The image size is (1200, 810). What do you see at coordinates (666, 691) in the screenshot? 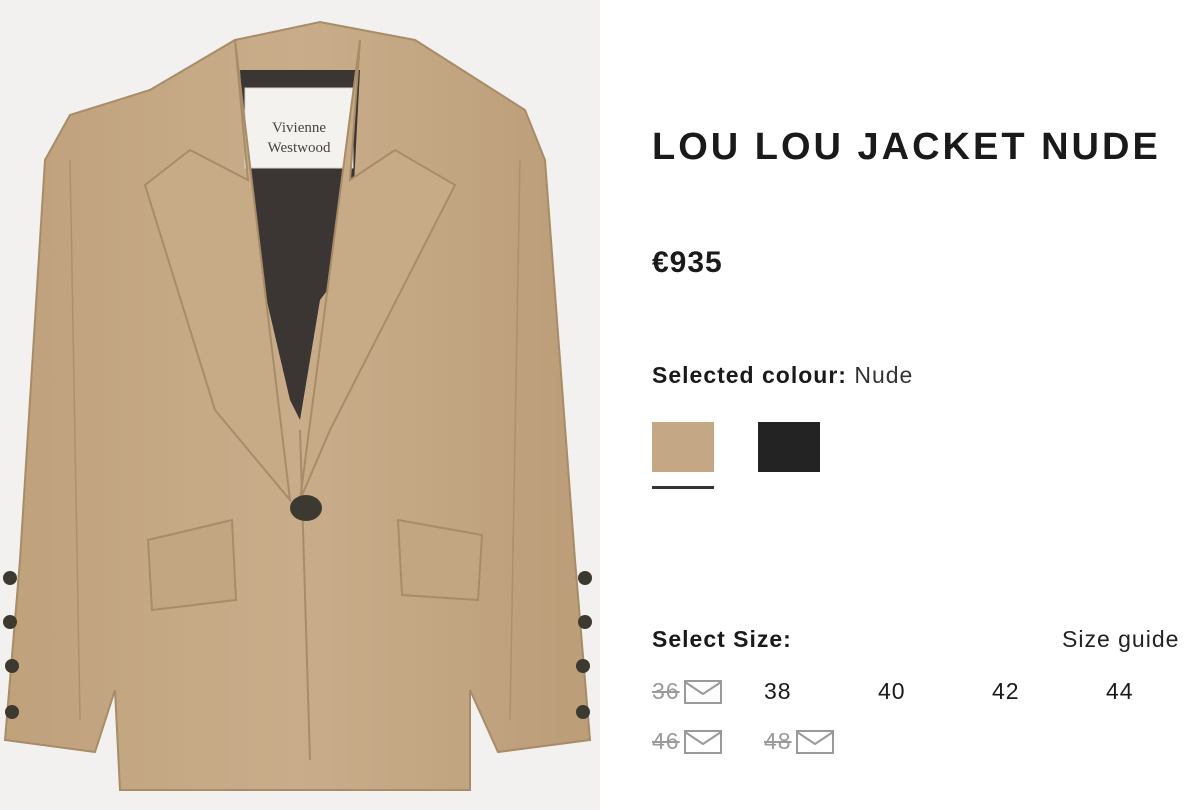
I see `size-label: 36` at bounding box center [666, 691].